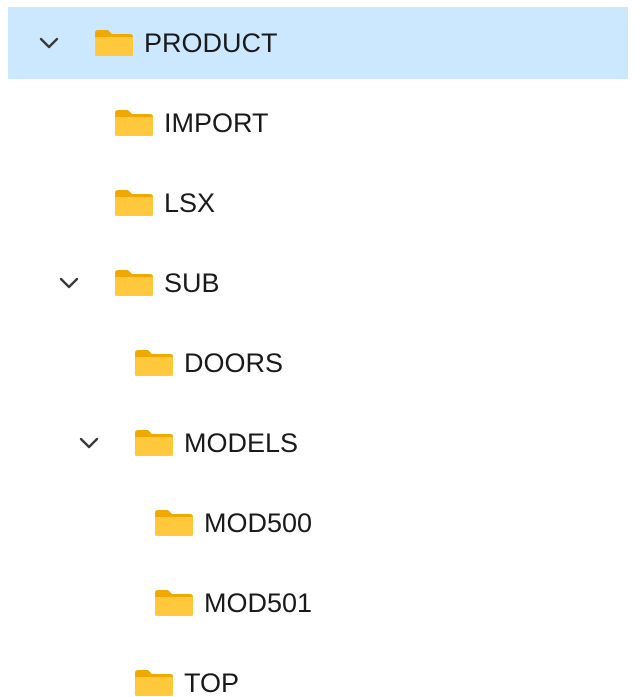 This screenshot has height=697, width=636. I want to click on tree-item-label: LSX, so click(190, 203).